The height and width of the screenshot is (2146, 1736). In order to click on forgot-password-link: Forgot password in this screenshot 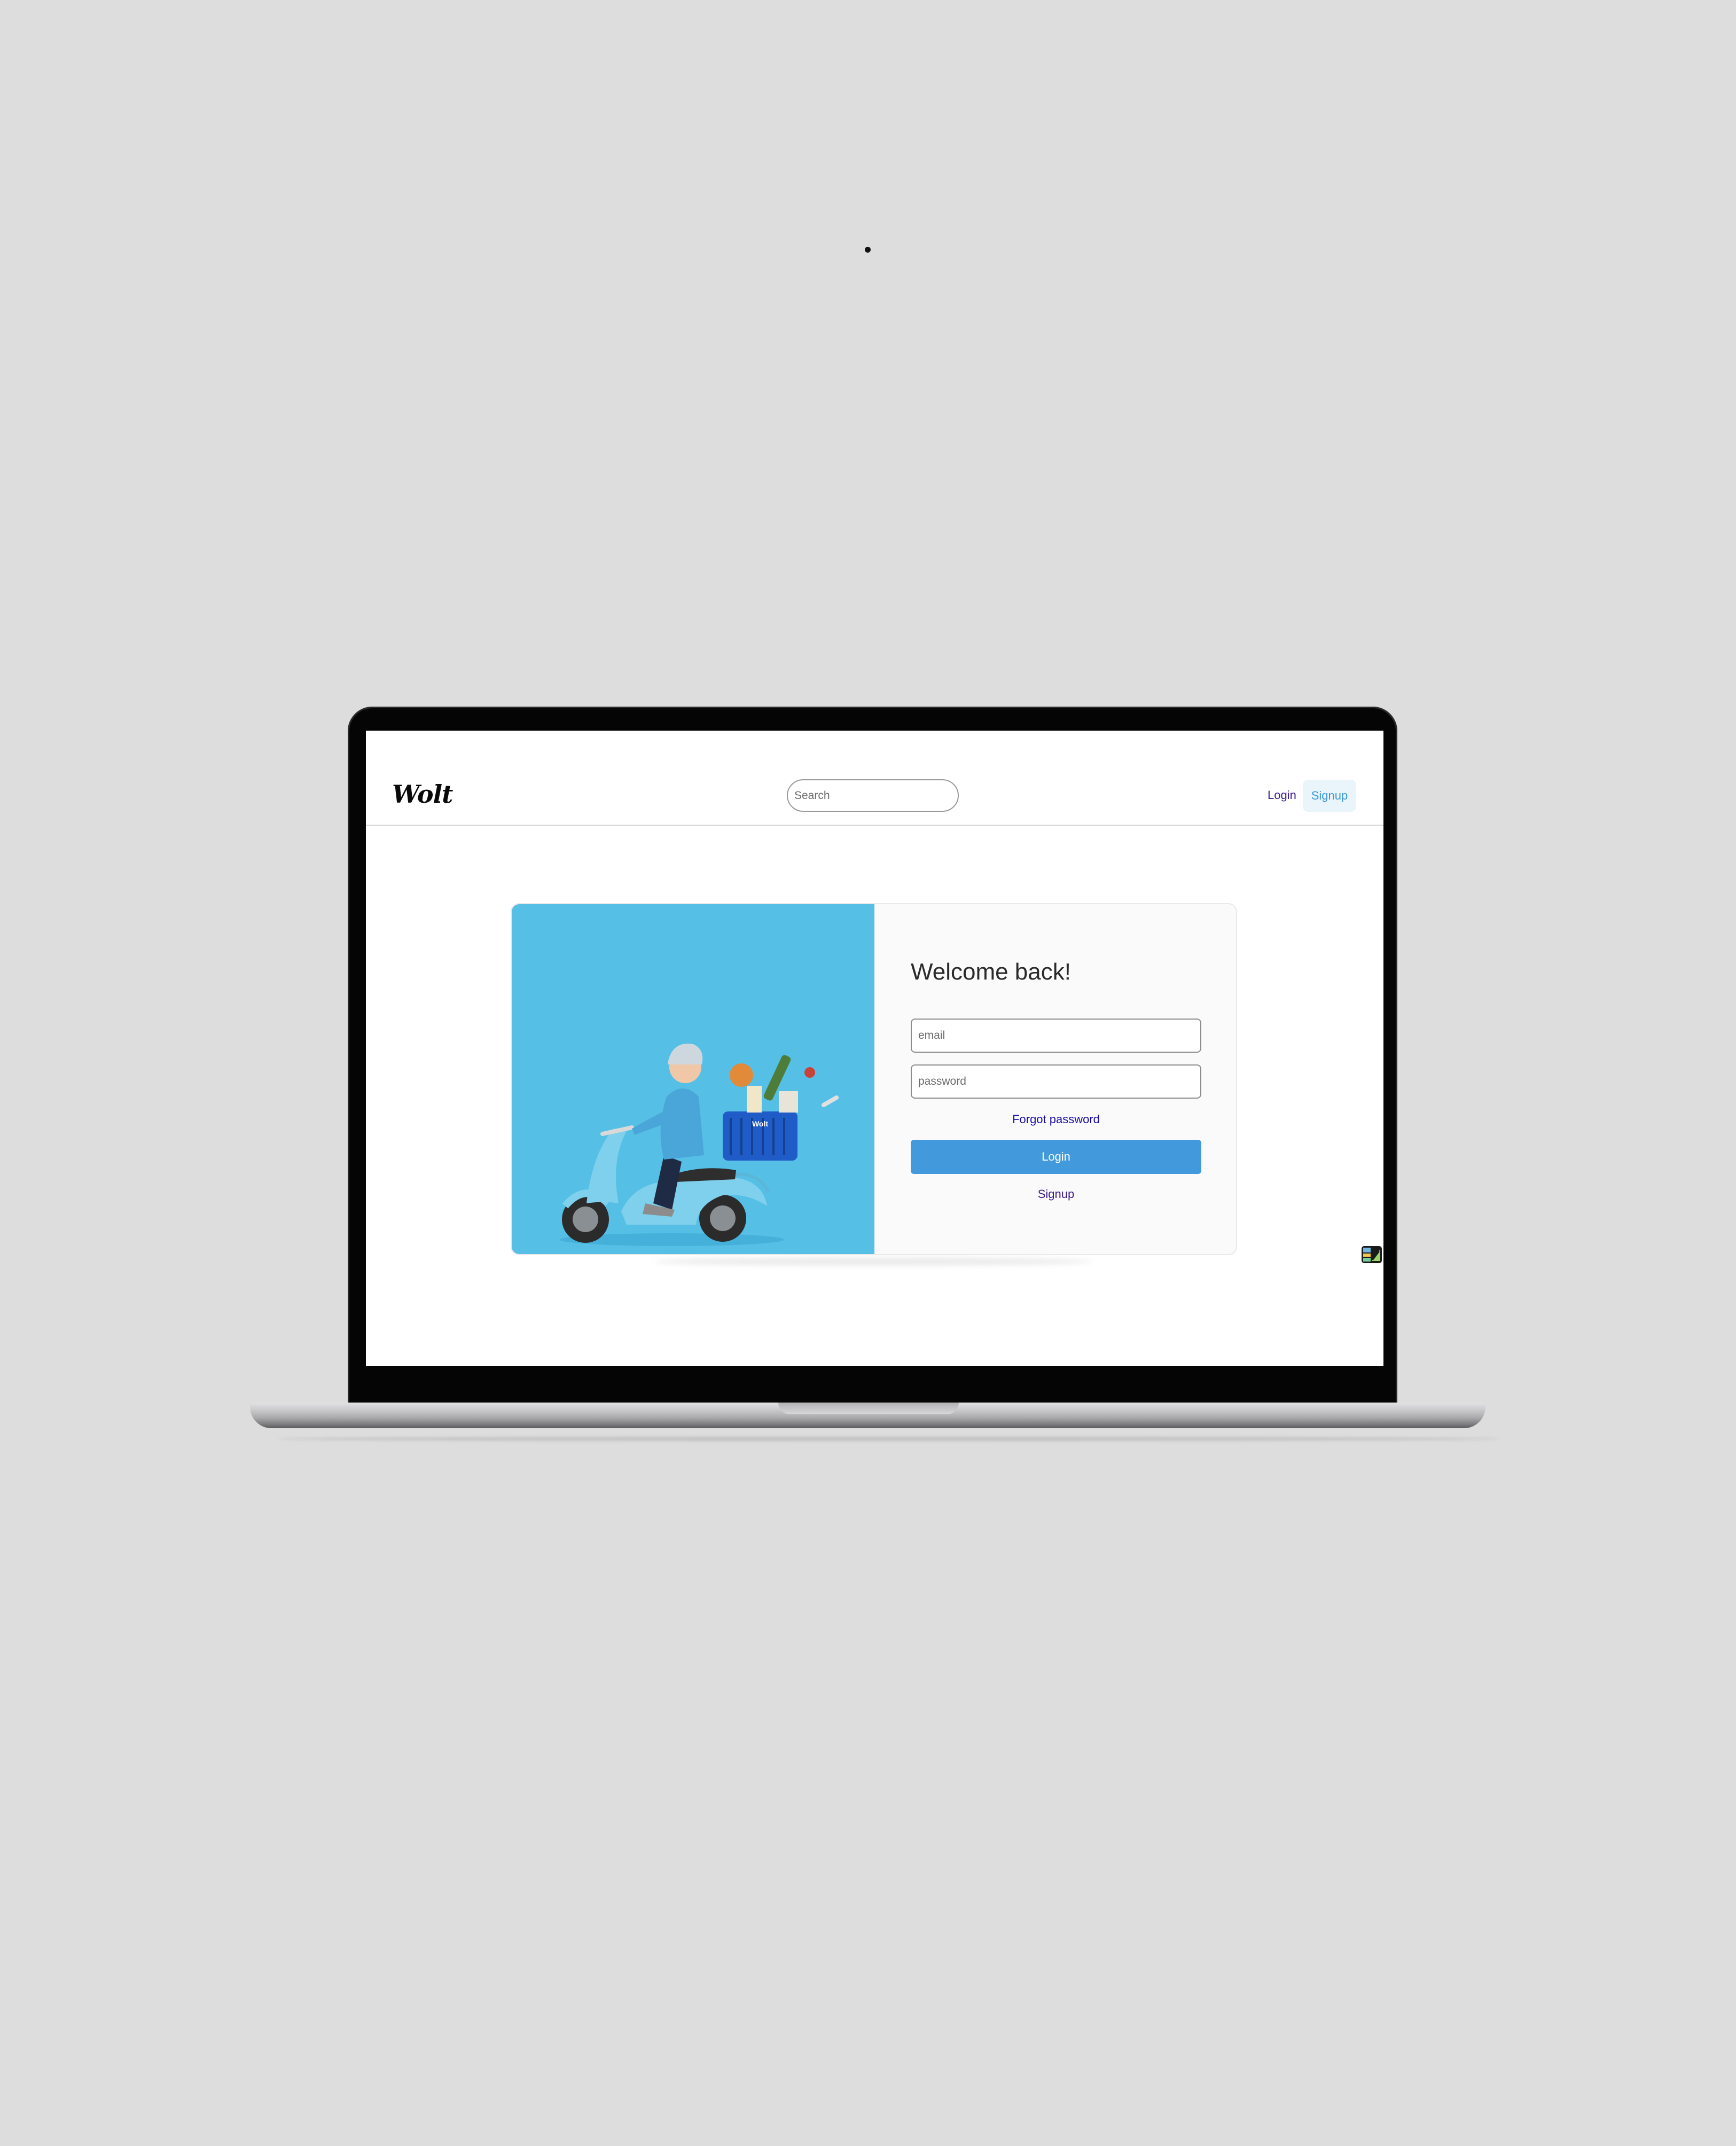, I will do `click(1056, 1119)`.